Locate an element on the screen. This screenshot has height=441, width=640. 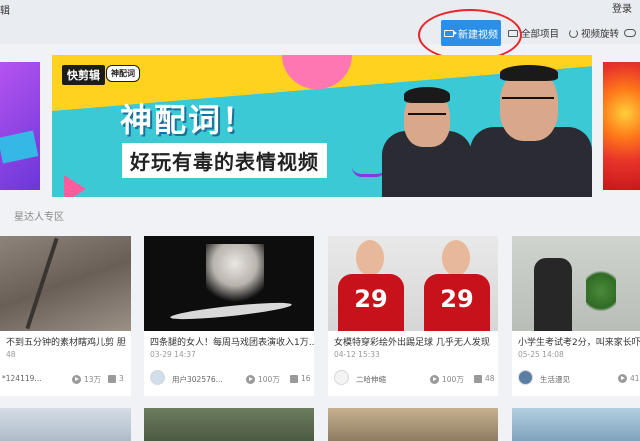
all-projects-button: 全部项目 is located at coordinates (533, 33).